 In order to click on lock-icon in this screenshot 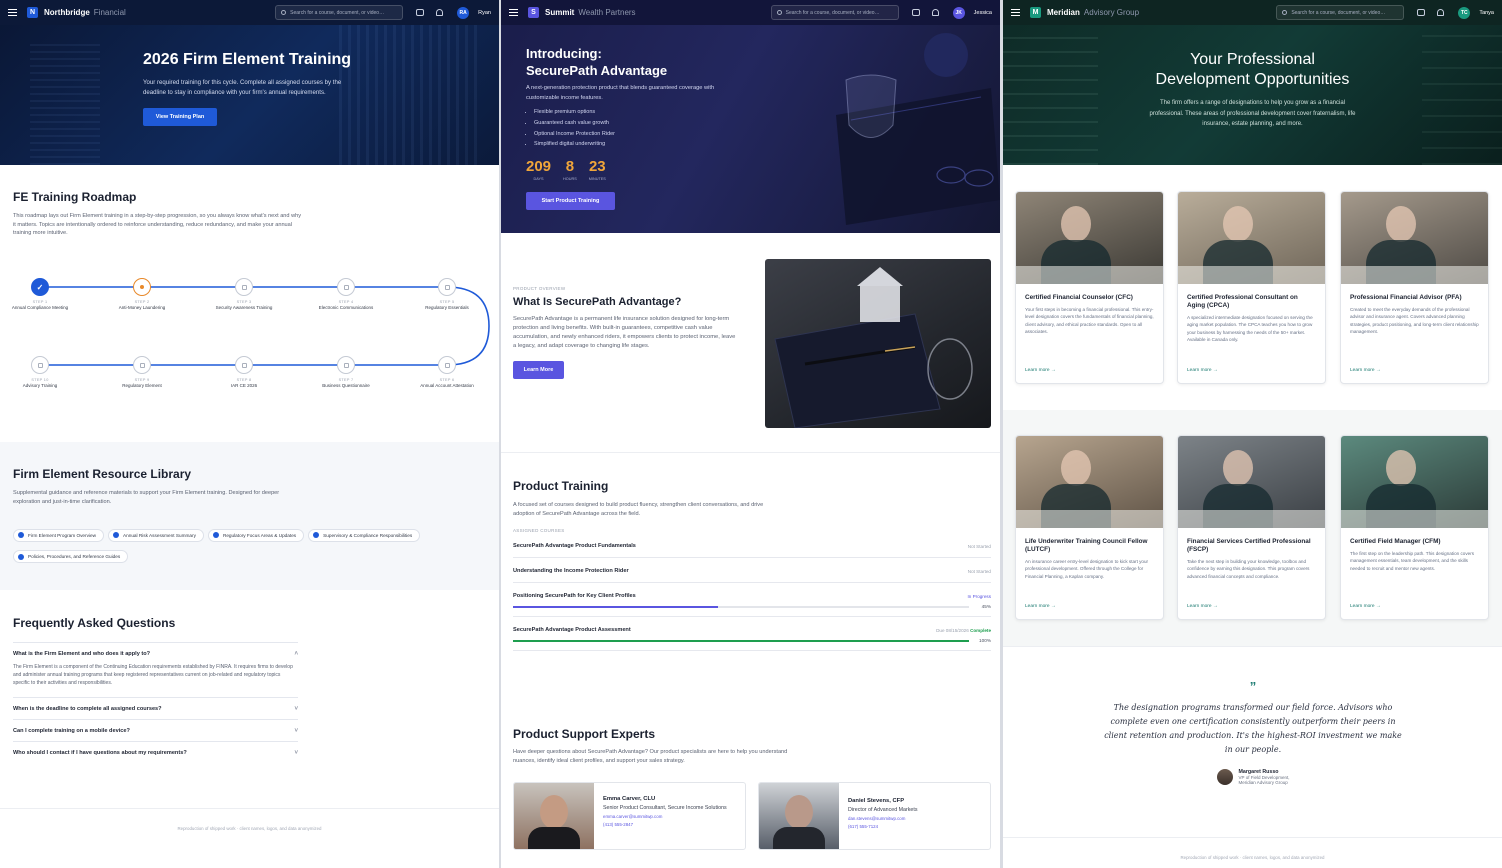, I will do `click(40, 365)`.